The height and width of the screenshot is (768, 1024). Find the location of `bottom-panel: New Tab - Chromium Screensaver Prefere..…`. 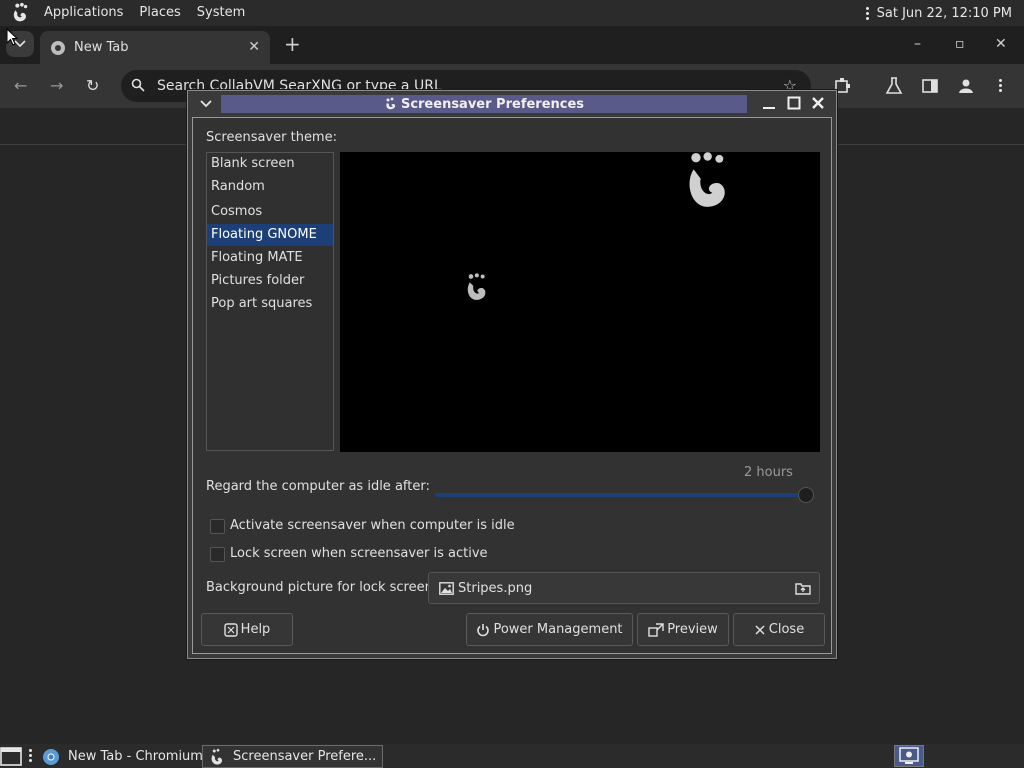

bottom-panel: New Tab - Chromium Screensaver Prefere..… is located at coordinates (512, 756).